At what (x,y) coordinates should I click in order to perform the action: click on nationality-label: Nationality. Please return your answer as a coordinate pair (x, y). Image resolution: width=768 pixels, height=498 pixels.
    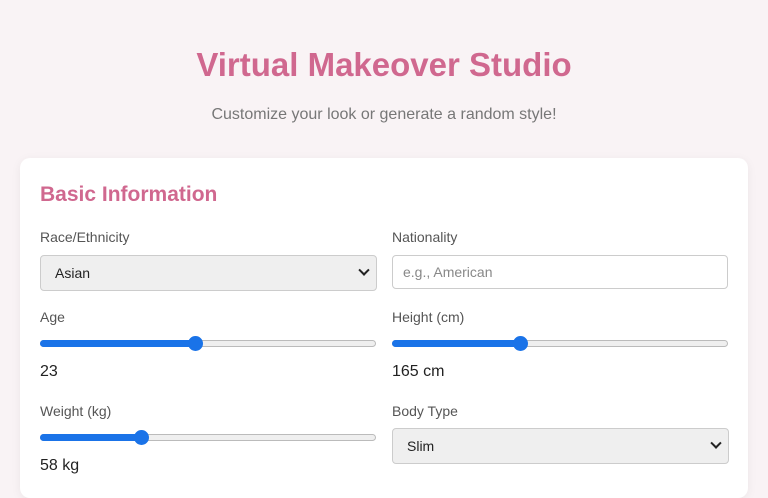
    Looking at the image, I should click on (425, 237).